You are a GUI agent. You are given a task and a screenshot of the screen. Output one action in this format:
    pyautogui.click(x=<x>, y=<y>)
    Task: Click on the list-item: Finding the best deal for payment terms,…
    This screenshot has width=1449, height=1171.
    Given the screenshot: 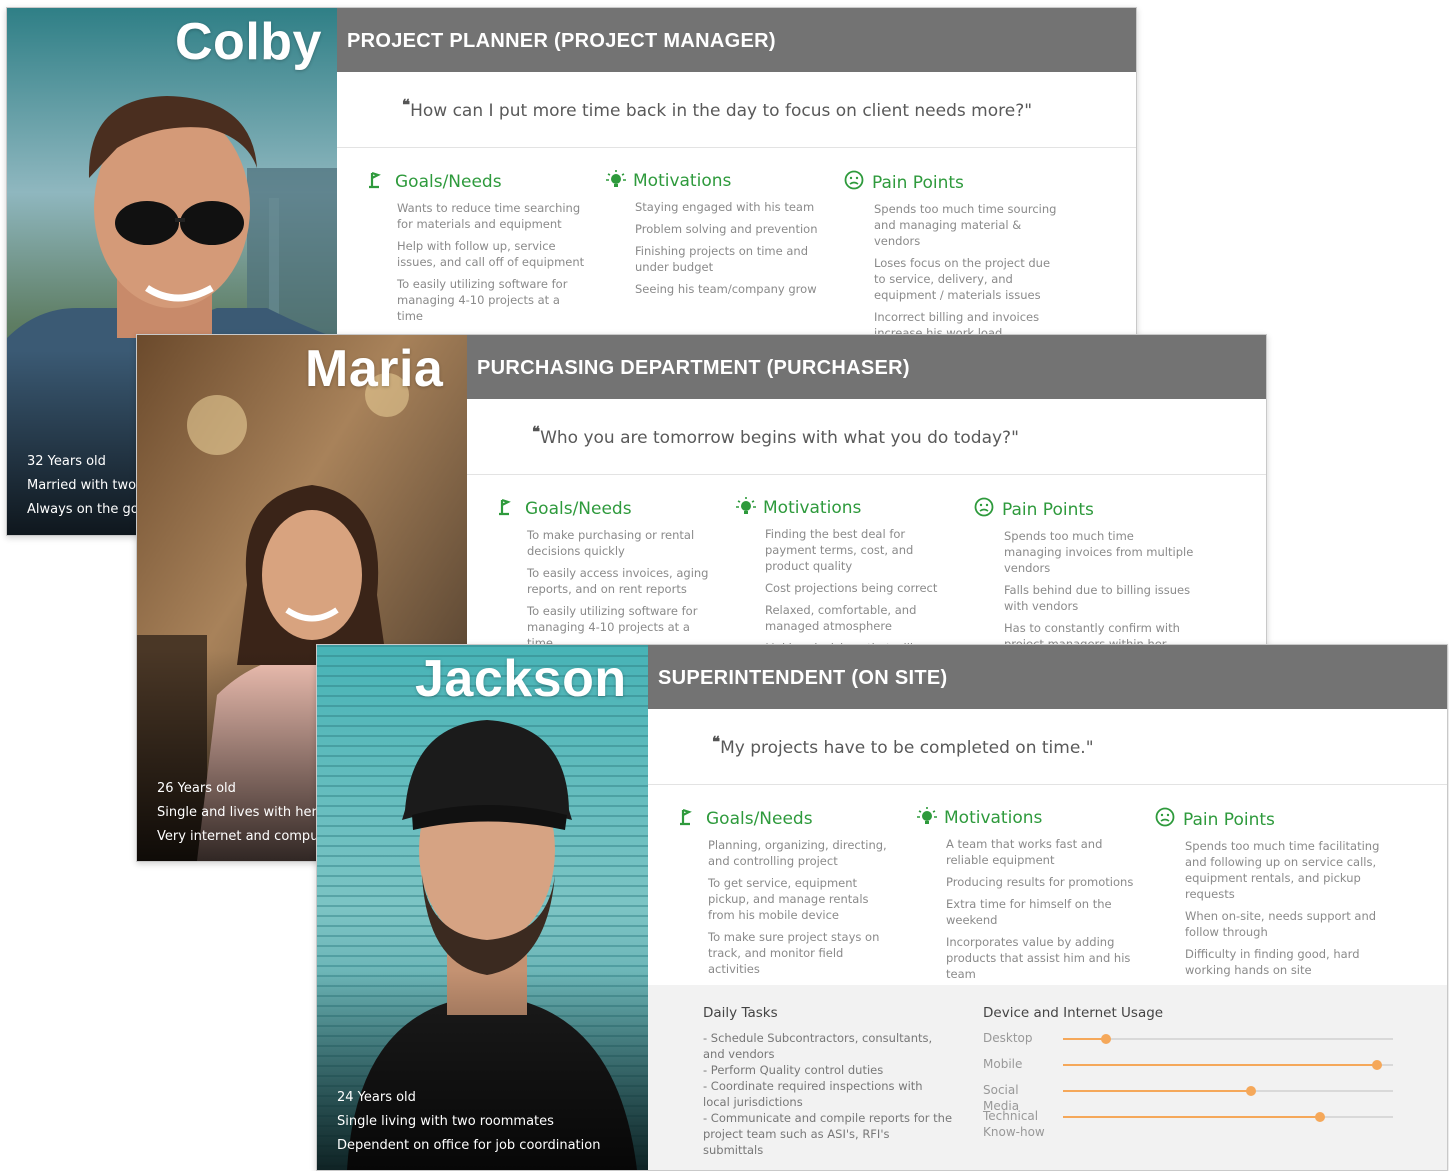 What is the action you would take?
    pyautogui.click(x=839, y=550)
    